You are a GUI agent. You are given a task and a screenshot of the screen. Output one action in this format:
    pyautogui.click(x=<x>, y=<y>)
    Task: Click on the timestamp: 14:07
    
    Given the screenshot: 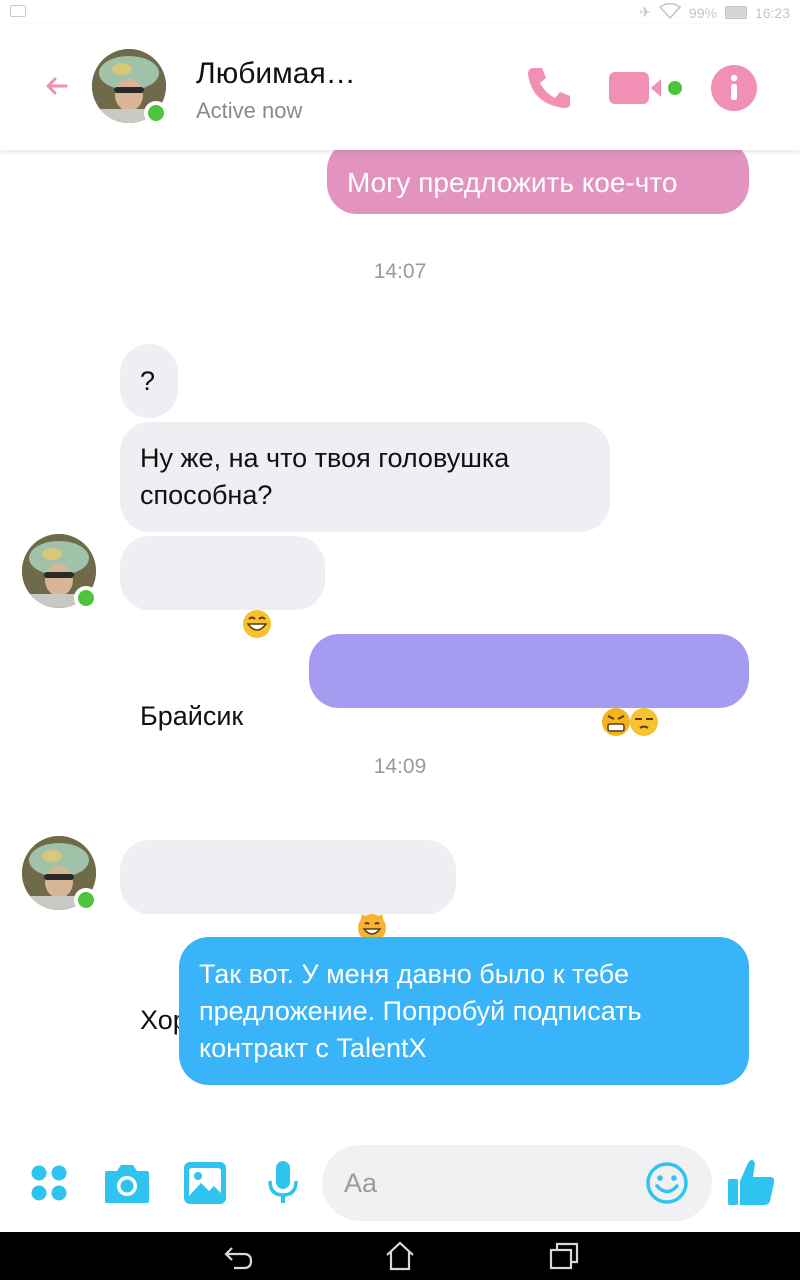 What is the action you would take?
    pyautogui.click(x=400, y=271)
    